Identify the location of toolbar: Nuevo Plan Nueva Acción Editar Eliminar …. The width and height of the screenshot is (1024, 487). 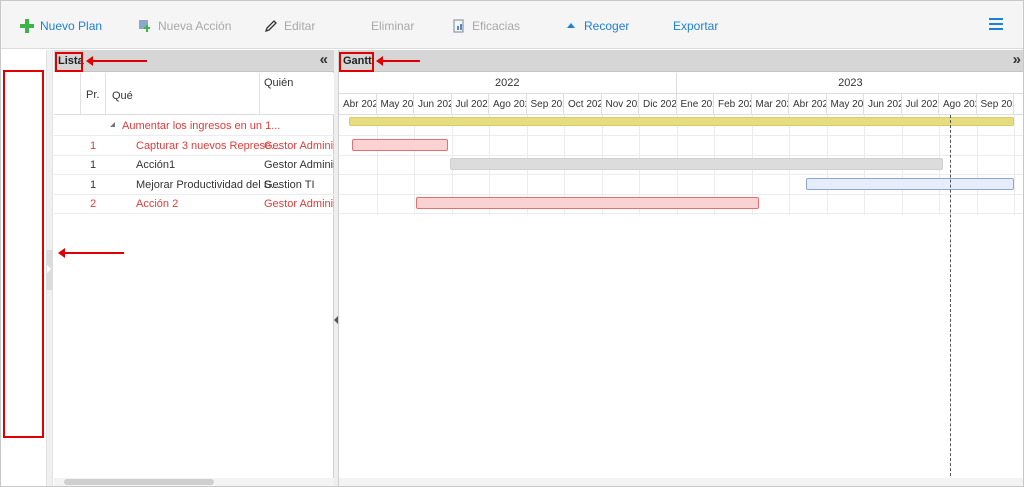
(512, 25).